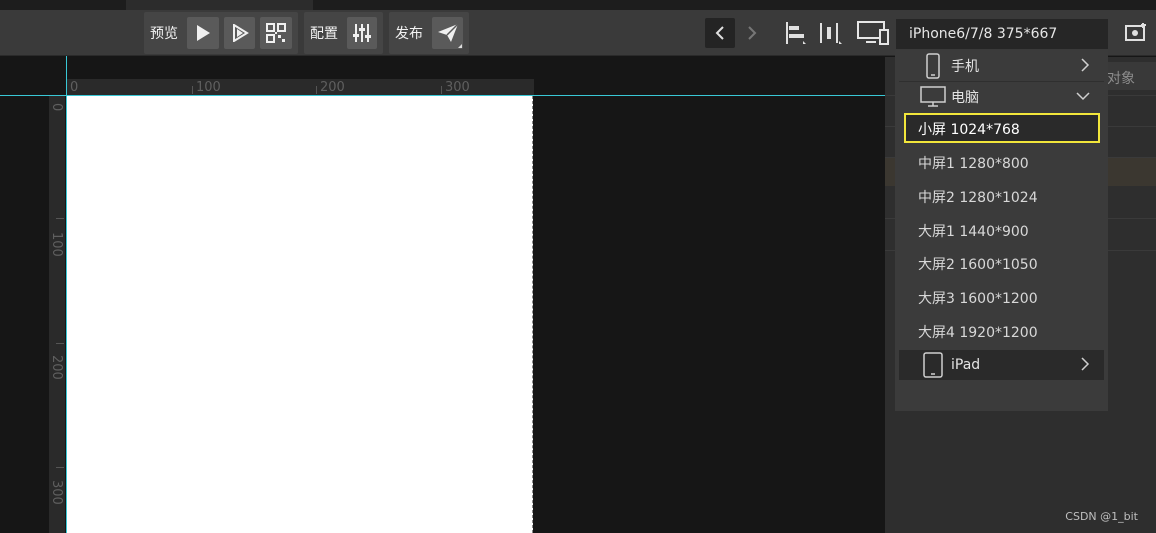 This screenshot has height=533, width=1156. I want to click on play-icon, so click(203, 33).